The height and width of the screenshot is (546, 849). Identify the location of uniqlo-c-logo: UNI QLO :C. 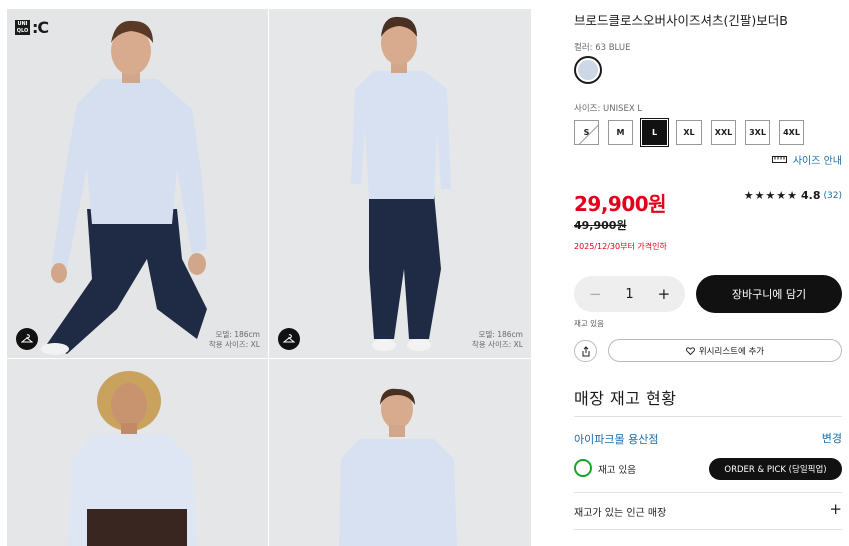
(32, 27).